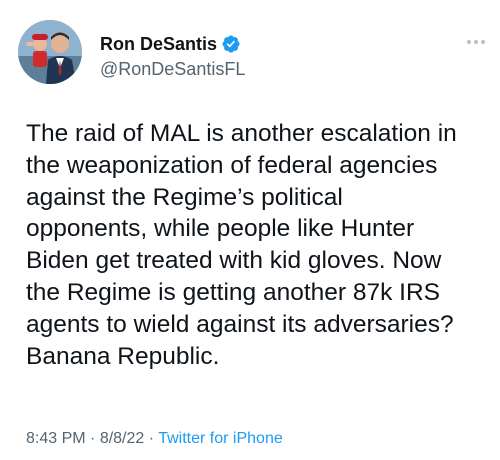  What do you see at coordinates (158, 44) in the screenshot?
I see `display-name: Ron DeSantis` at bounding box center [158, 44].